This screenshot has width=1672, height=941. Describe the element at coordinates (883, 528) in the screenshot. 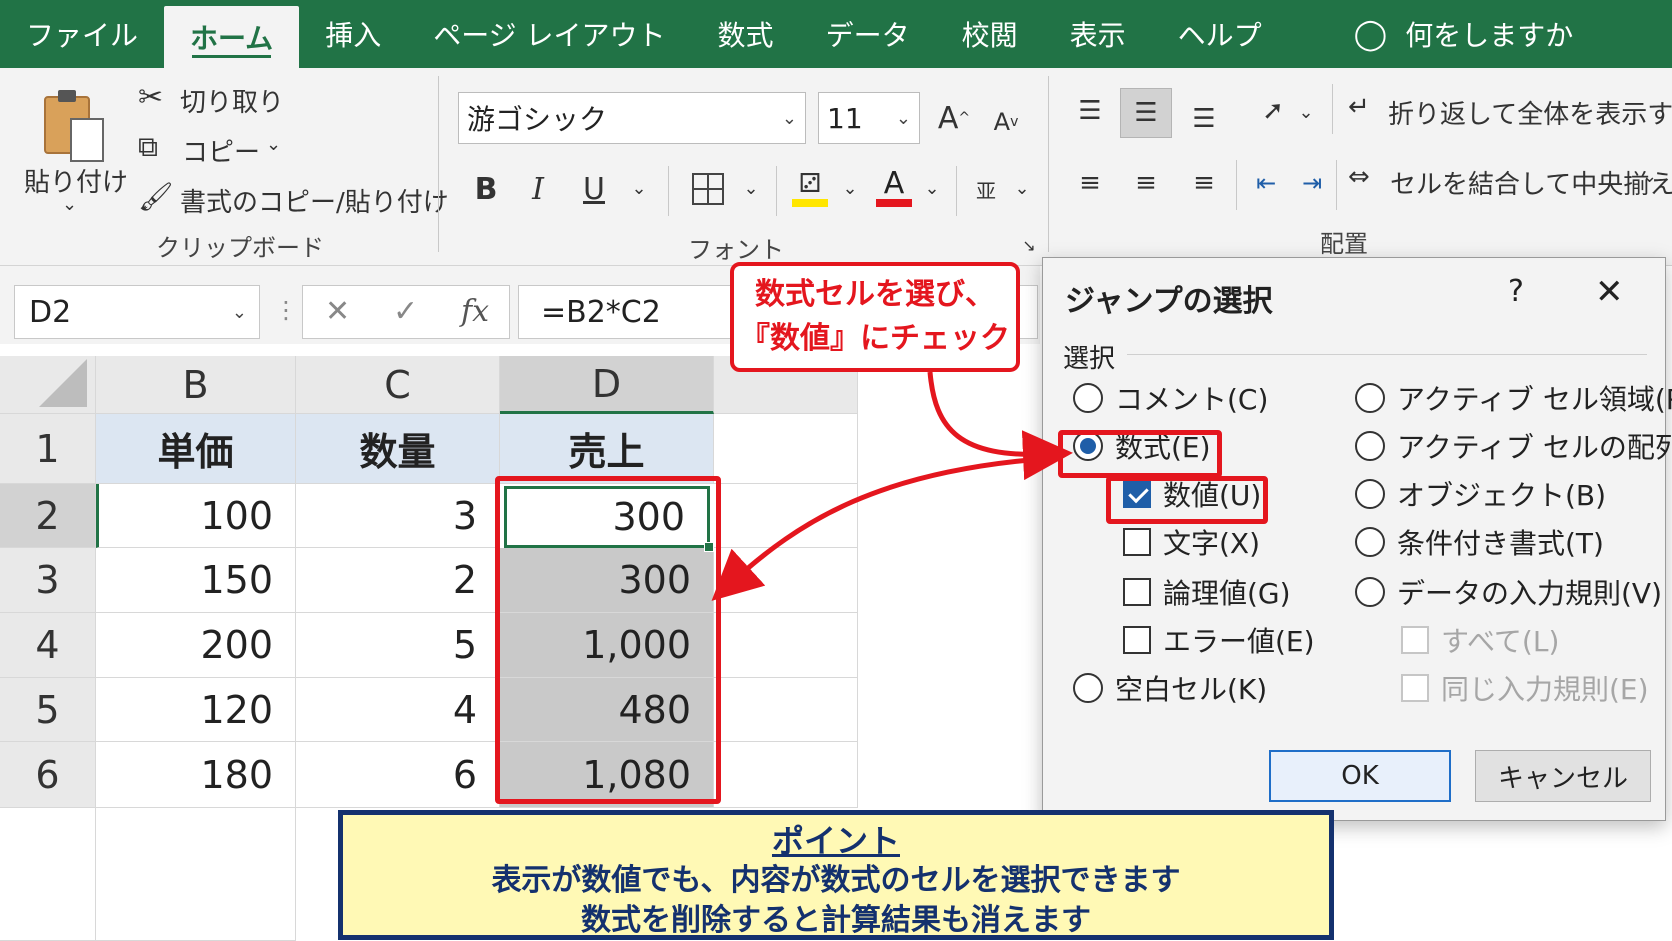

I see `arrow-to-selected-range` at that location.